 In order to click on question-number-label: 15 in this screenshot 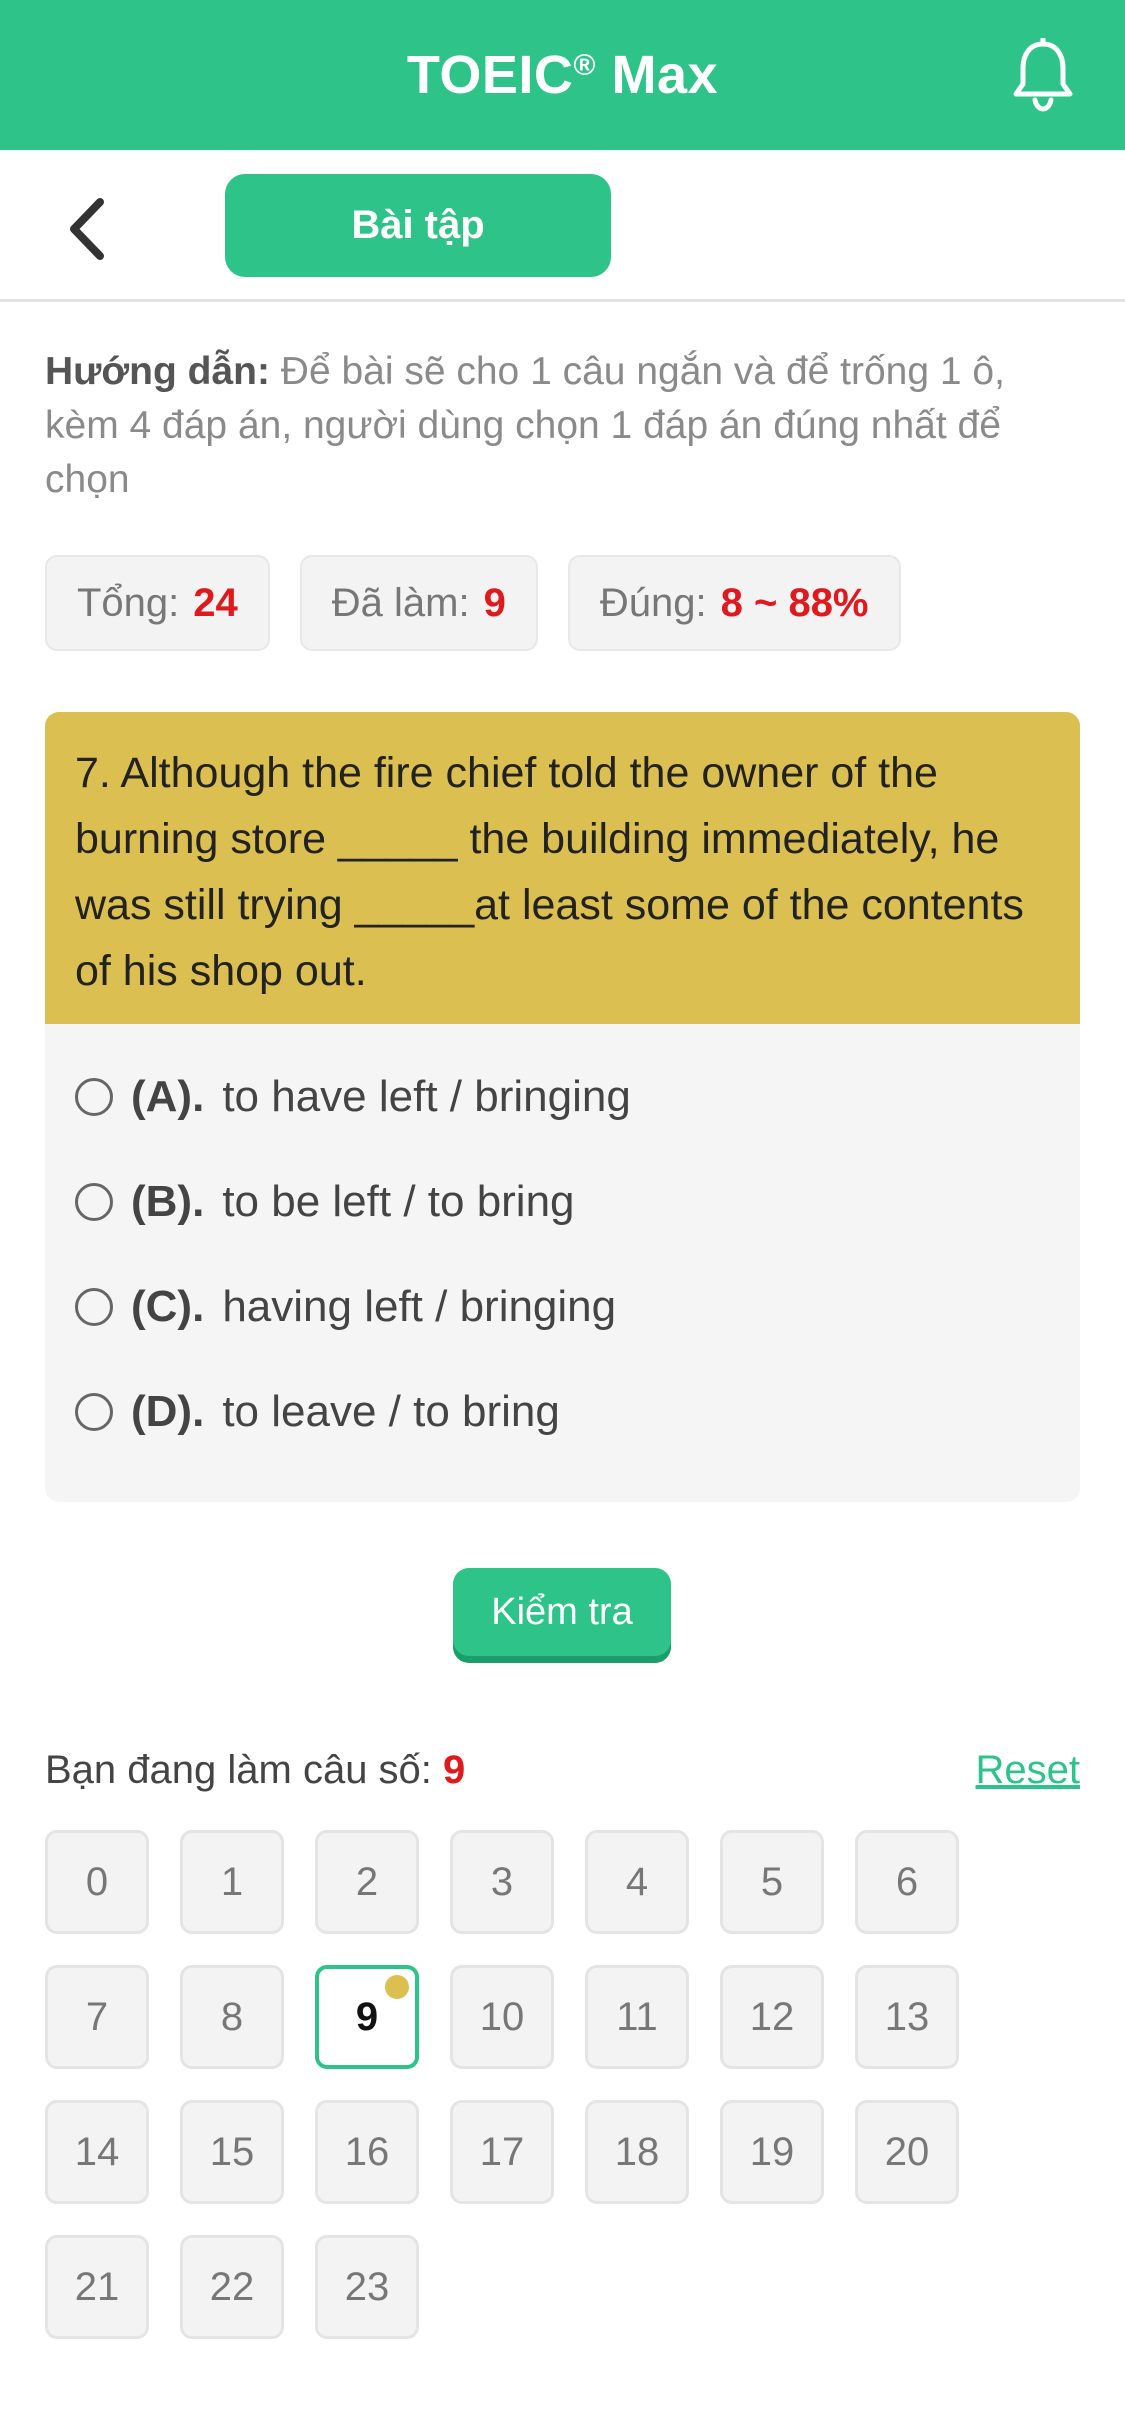, I will do `click(232, 2151)`.